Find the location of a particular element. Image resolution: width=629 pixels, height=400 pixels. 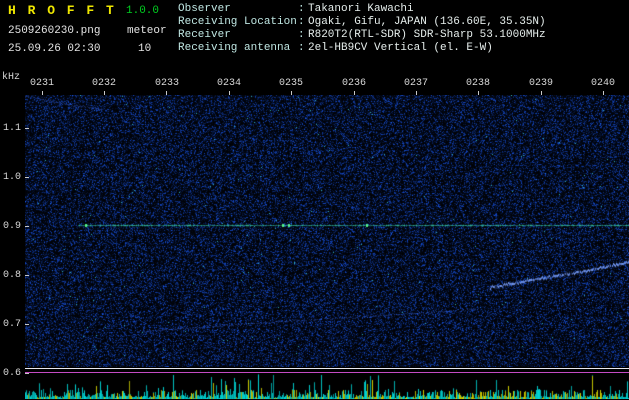

y-axis-label: 0.8 is located at coordinates (11, 275).